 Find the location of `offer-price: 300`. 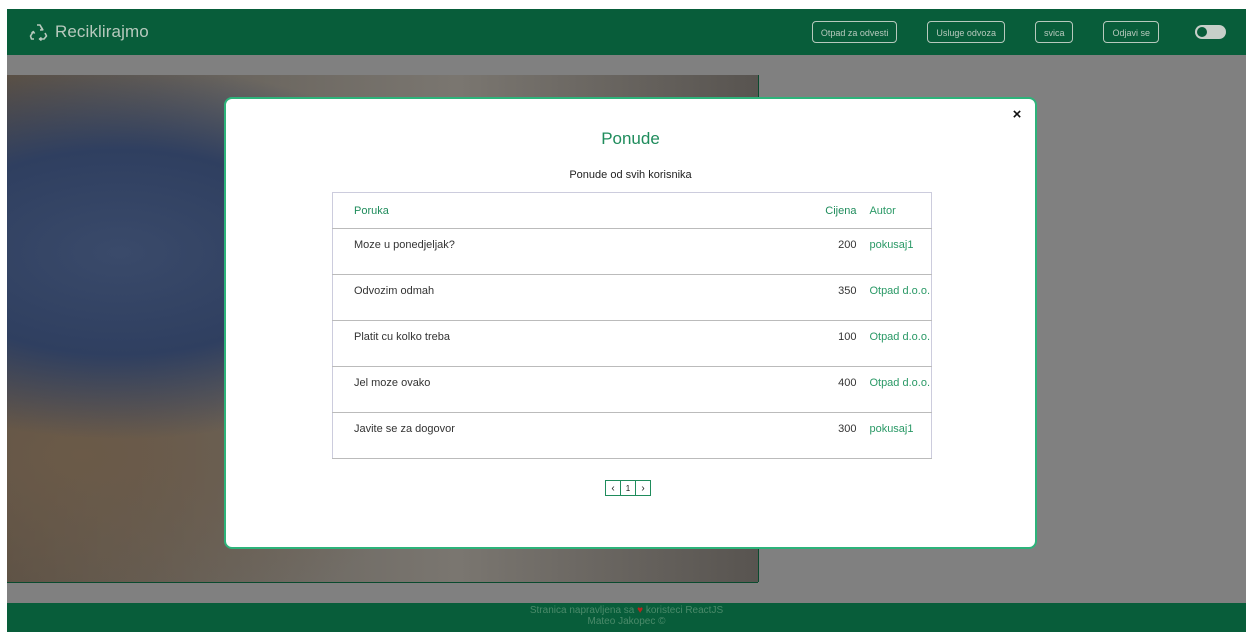

offer-price: 300 is located at coordinates (837, 435).